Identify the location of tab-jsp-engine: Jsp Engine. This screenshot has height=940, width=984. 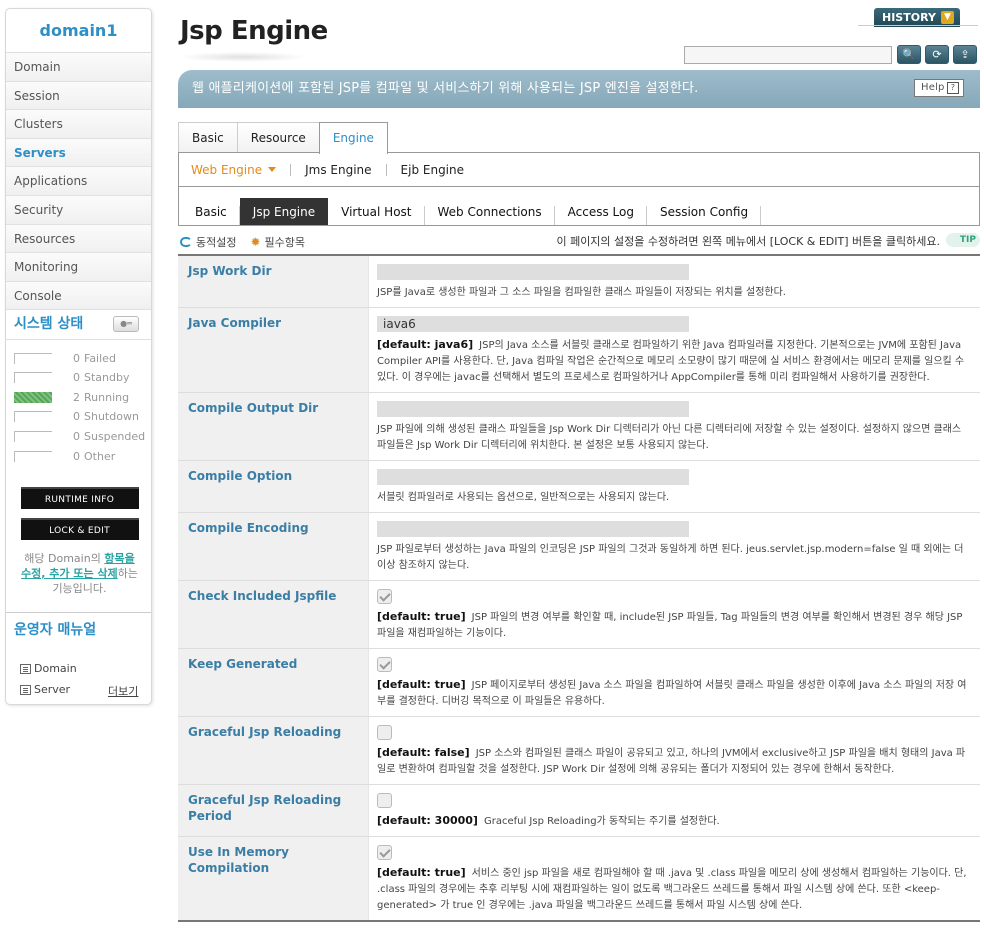
(284, 212).